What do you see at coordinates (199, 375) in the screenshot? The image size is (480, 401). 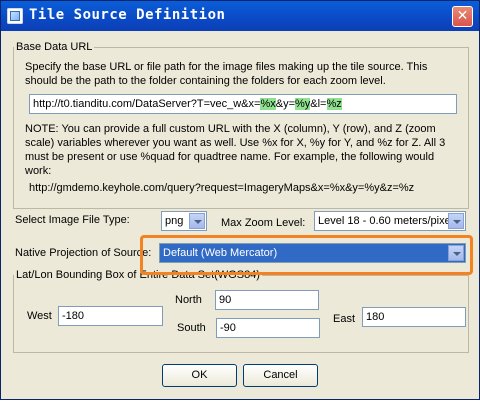 I see `ok-button: OK` at bounding box center [199, 375].